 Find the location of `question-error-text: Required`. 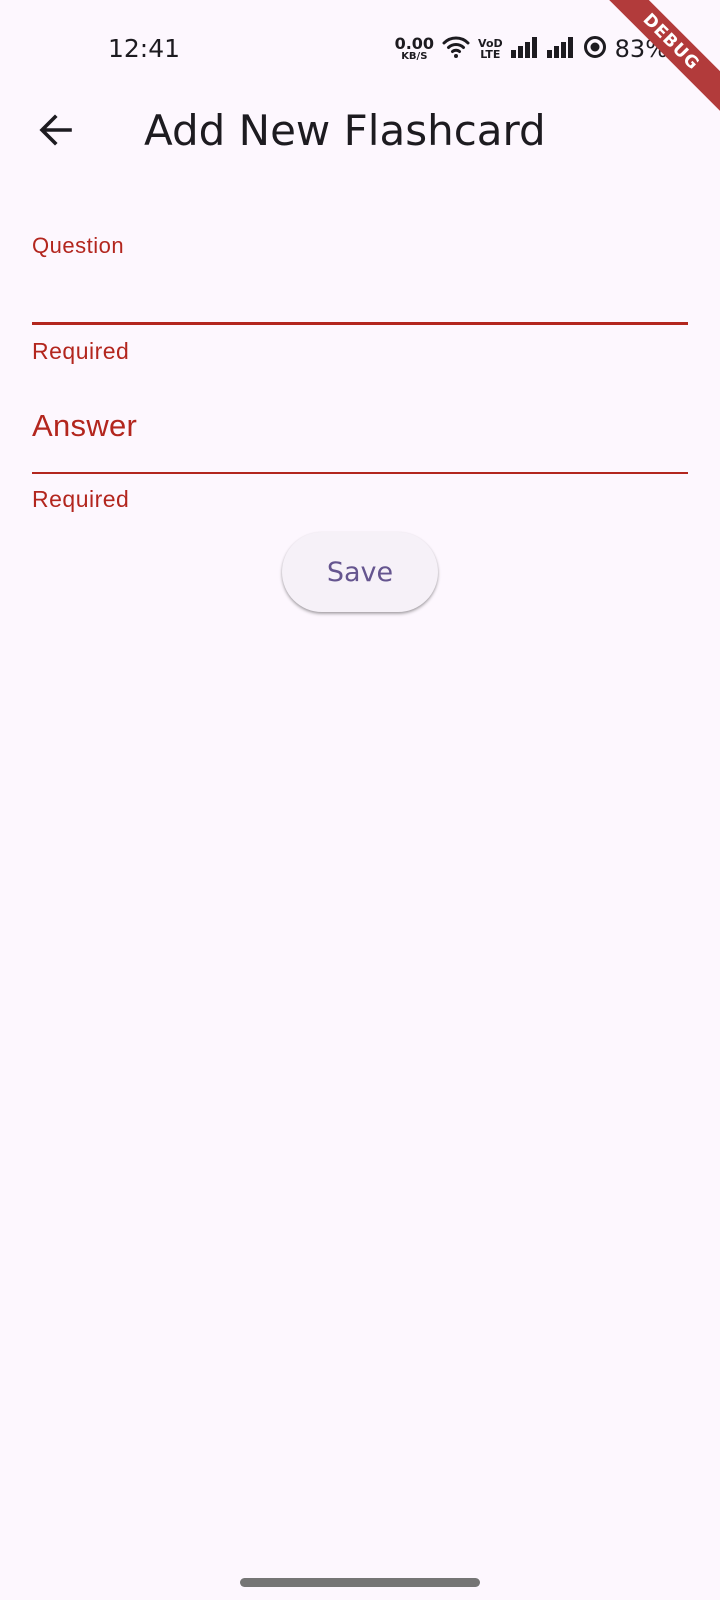

question-error-text: Required is located at coordinates (81, 351).